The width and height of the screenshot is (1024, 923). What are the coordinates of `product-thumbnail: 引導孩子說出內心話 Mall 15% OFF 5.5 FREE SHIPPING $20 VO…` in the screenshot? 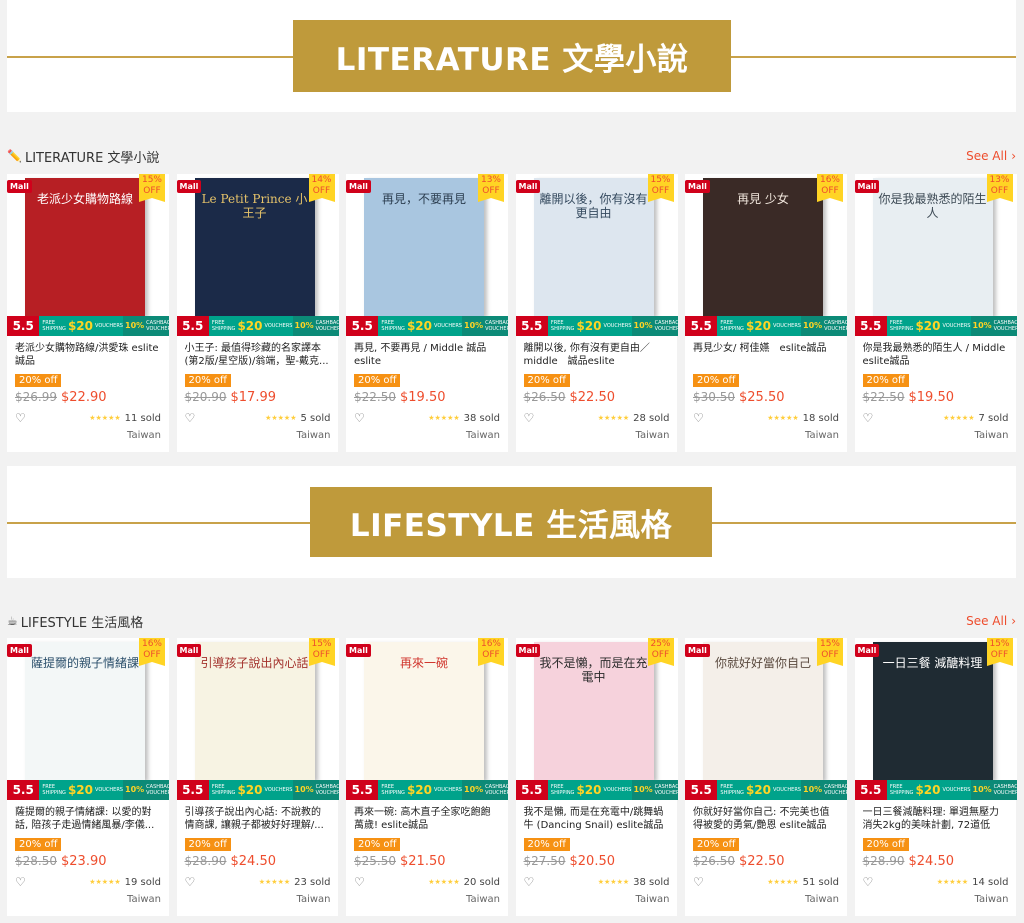 It's located at (257, 719).